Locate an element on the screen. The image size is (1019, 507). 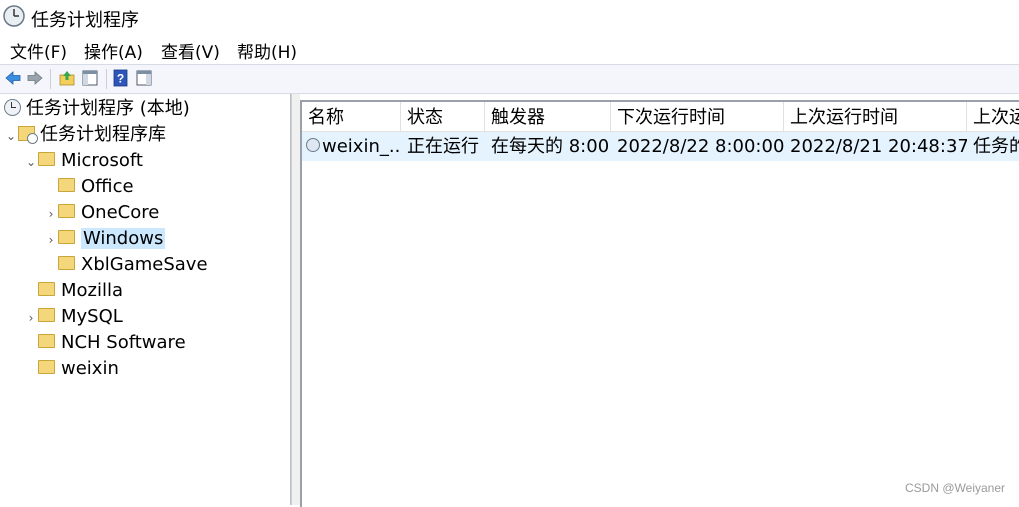
task-clock-icon is located at coordinates (313, 145).